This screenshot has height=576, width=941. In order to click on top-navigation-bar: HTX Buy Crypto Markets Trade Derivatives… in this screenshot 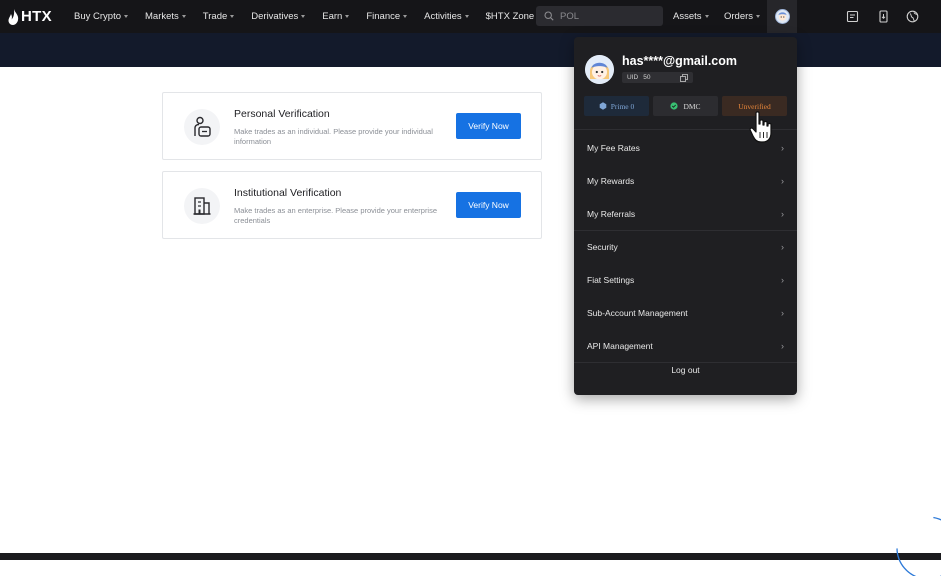, I will do `click(470, 16)`.